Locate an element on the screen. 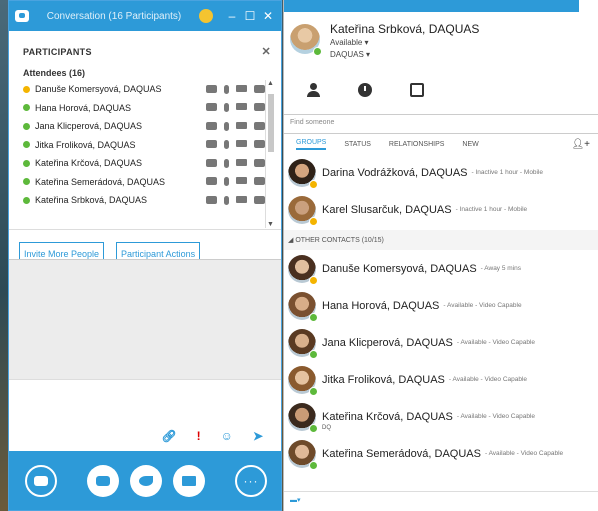  maximize-button: ☐ is located at coordinates (250, 16).